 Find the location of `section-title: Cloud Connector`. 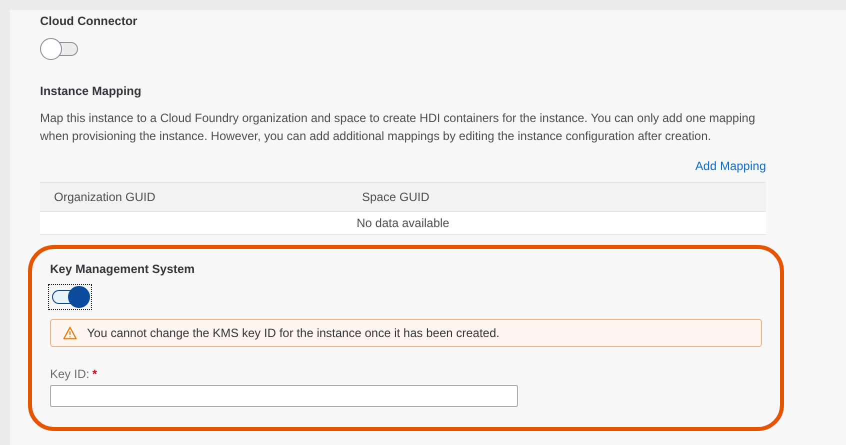

section-title: Cloud Connector is located at coordinates (89, 21).